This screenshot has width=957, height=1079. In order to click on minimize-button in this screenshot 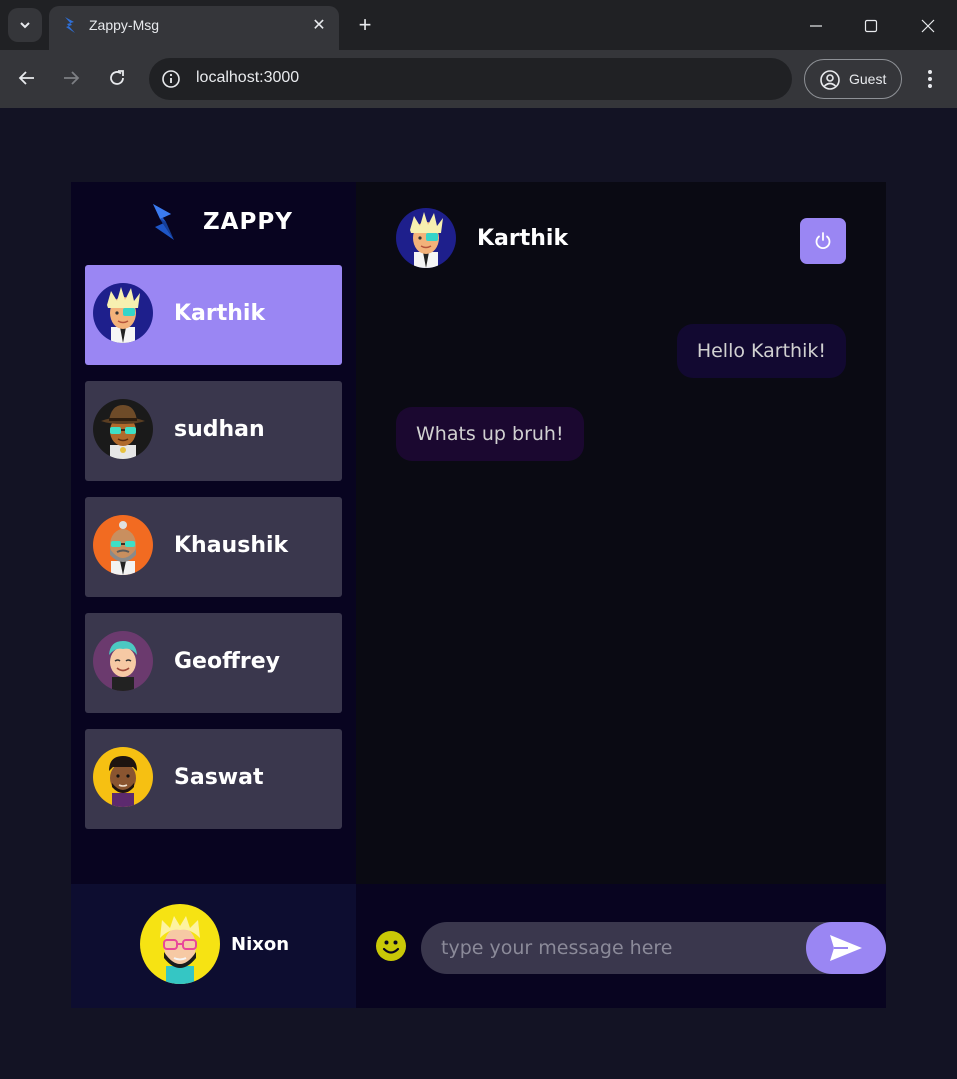, I will do `click(816, 26)`.